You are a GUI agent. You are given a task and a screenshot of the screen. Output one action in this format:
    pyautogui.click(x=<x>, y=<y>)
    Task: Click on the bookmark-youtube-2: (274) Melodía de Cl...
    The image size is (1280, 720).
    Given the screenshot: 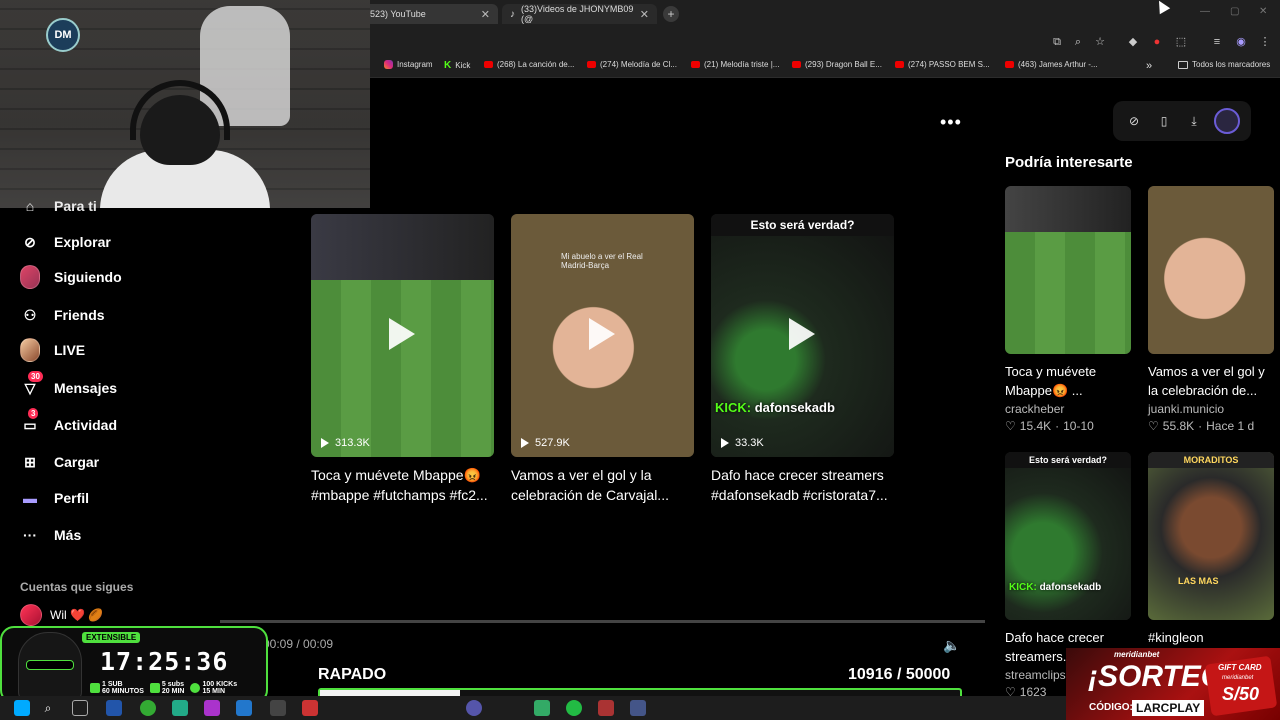 What is the action you would take?
    pyautogui.click(x=632, y=64)
    